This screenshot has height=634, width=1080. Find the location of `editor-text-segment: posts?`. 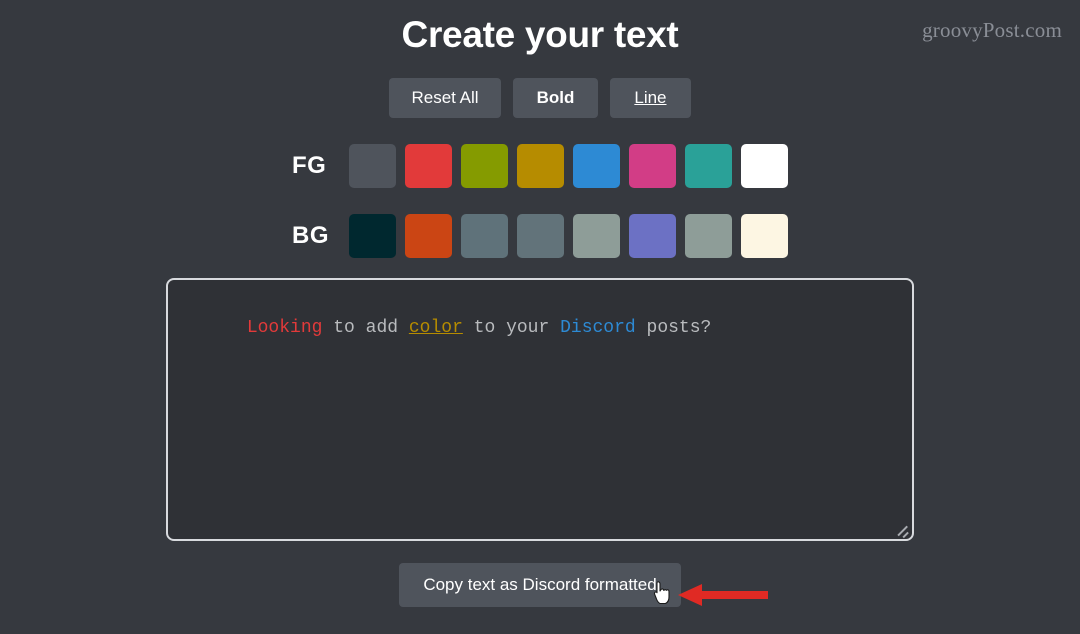

editor-text-segment: posts? is located at coordinates (673, 328).